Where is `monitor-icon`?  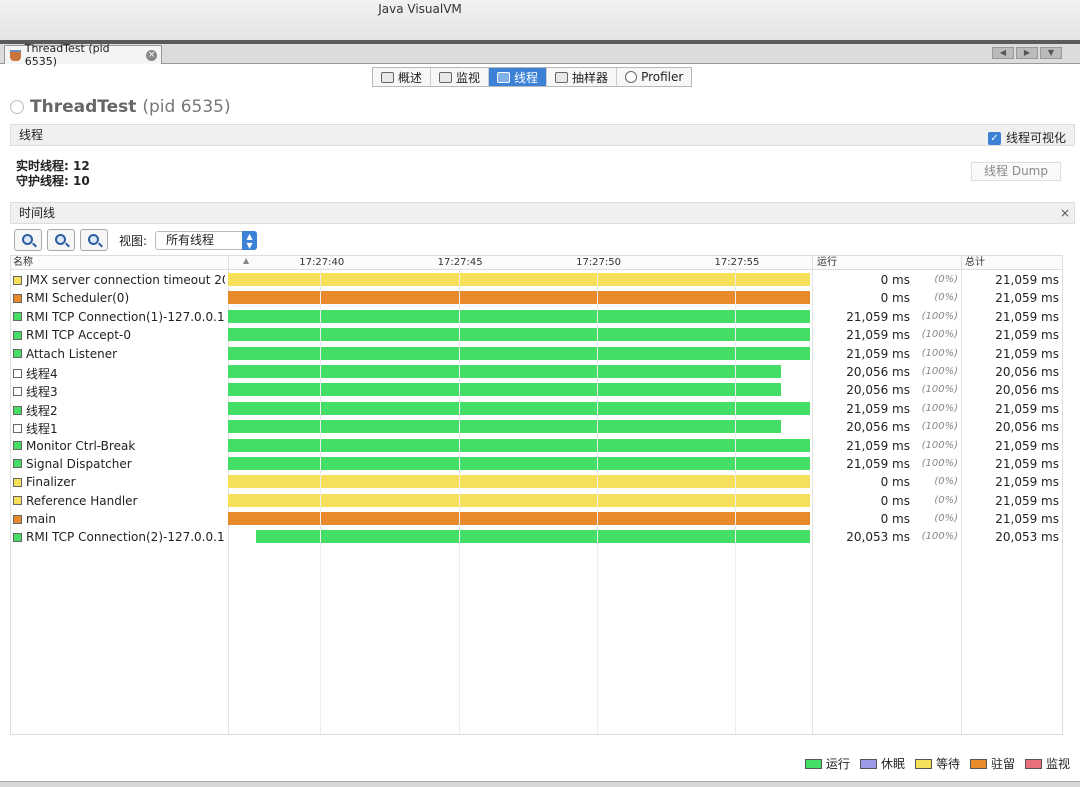
monitor-icon is located at coordinates (446, 77).